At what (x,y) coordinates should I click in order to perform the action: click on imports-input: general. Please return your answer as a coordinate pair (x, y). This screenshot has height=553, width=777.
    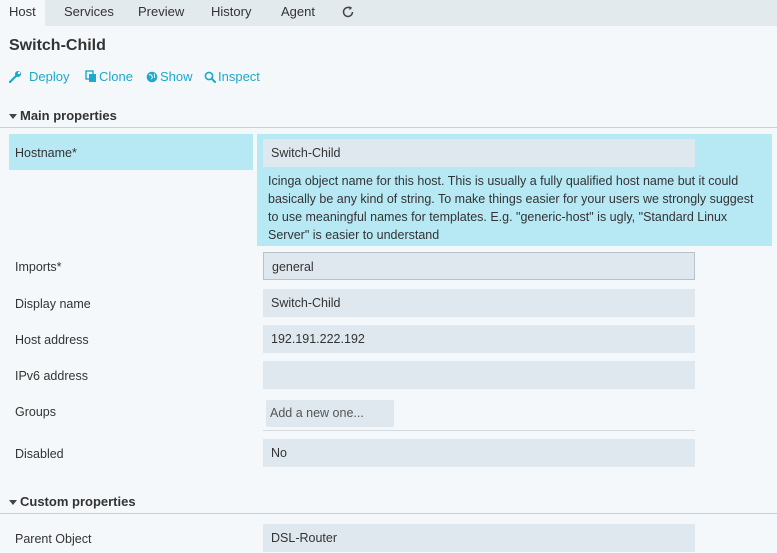
    Looking at the image, I should click on (479, 266).